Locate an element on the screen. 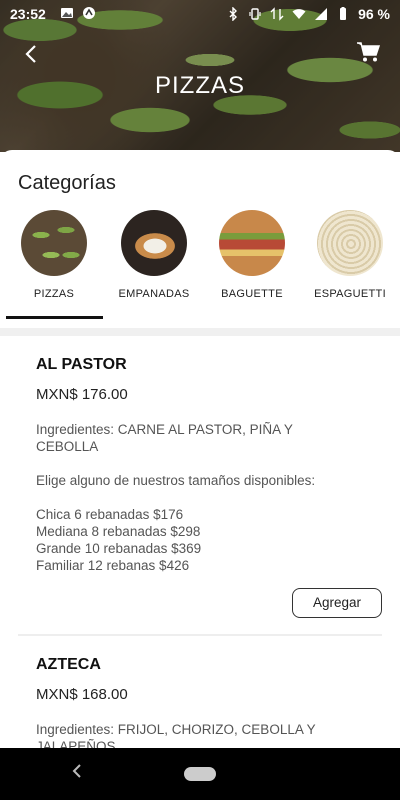 The height and width of the screenshot is (800, 400). categories-title: Categorías is located at coordinates (67, 183).